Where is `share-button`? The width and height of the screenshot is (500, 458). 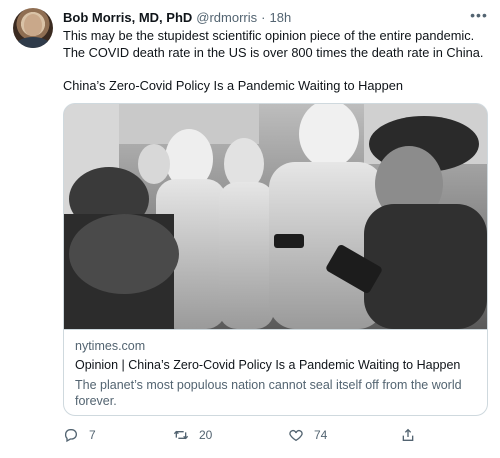
share-button is located at coordinates (408, 435).